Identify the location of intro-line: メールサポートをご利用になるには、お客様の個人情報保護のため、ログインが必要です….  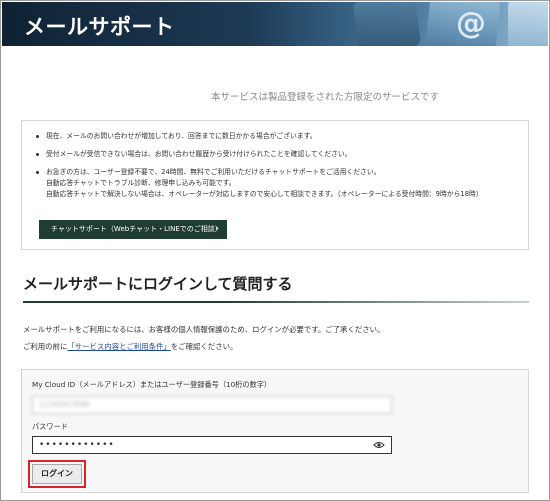
(204, 329).